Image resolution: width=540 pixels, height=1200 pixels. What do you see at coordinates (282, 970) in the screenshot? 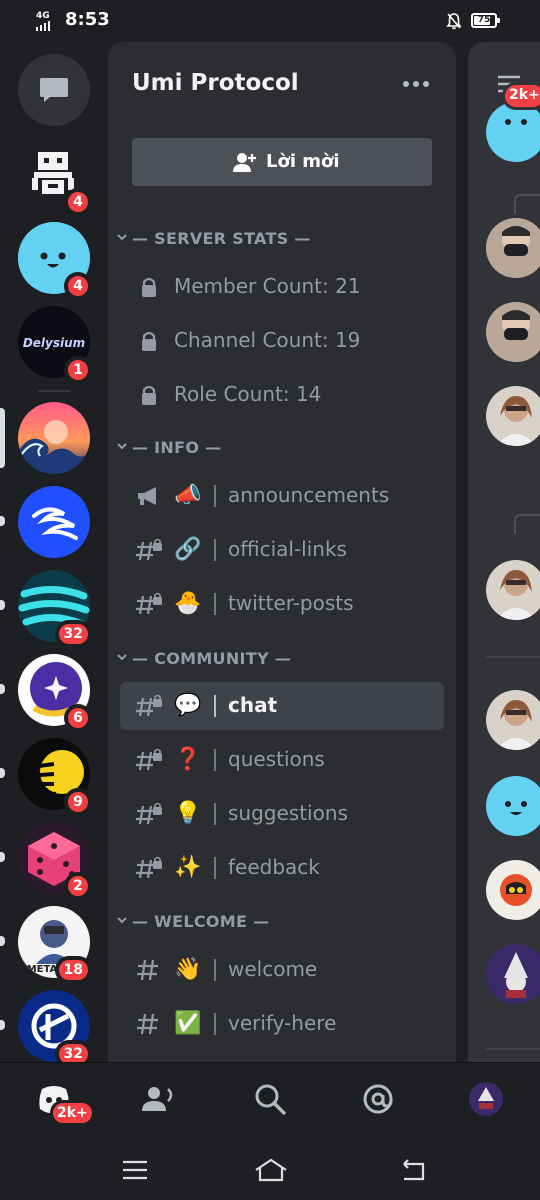
I see `channel-welcome: 👋 welcome` at bounding box center [282, 970].